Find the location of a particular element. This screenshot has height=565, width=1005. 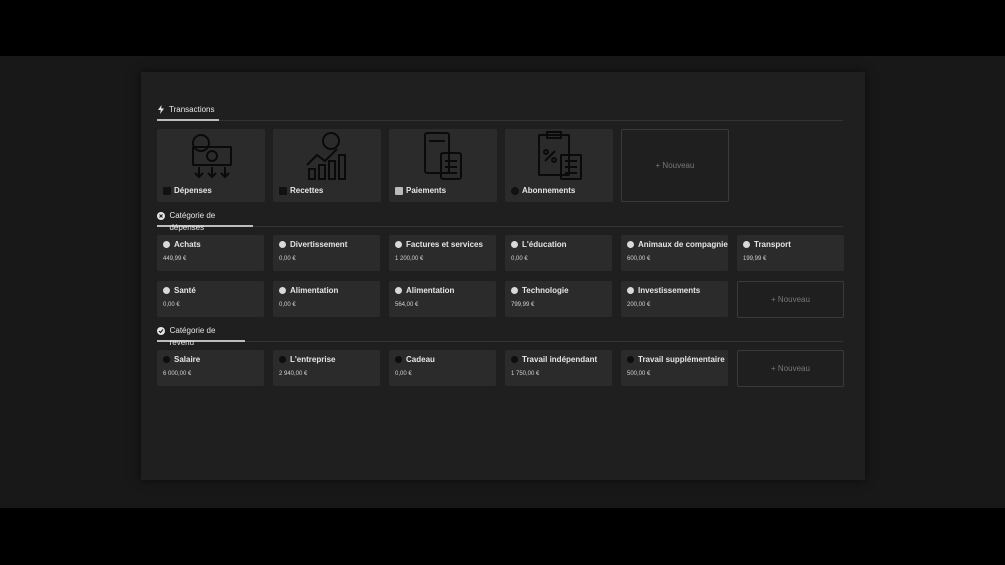

category-name: Travail supplémentaire is located at coordinates (681, 359).